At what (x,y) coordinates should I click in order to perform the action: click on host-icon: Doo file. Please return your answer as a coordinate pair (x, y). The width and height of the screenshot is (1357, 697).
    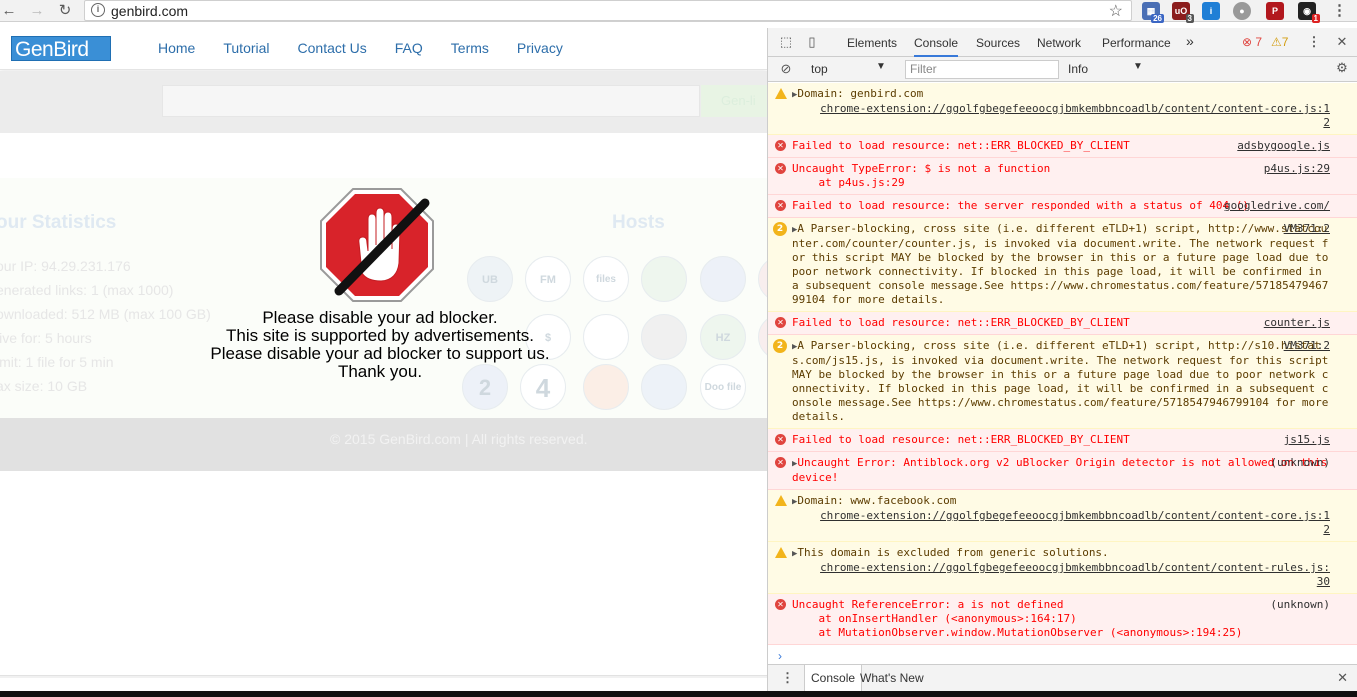
    Looking at the image, I should click on (723, 387).